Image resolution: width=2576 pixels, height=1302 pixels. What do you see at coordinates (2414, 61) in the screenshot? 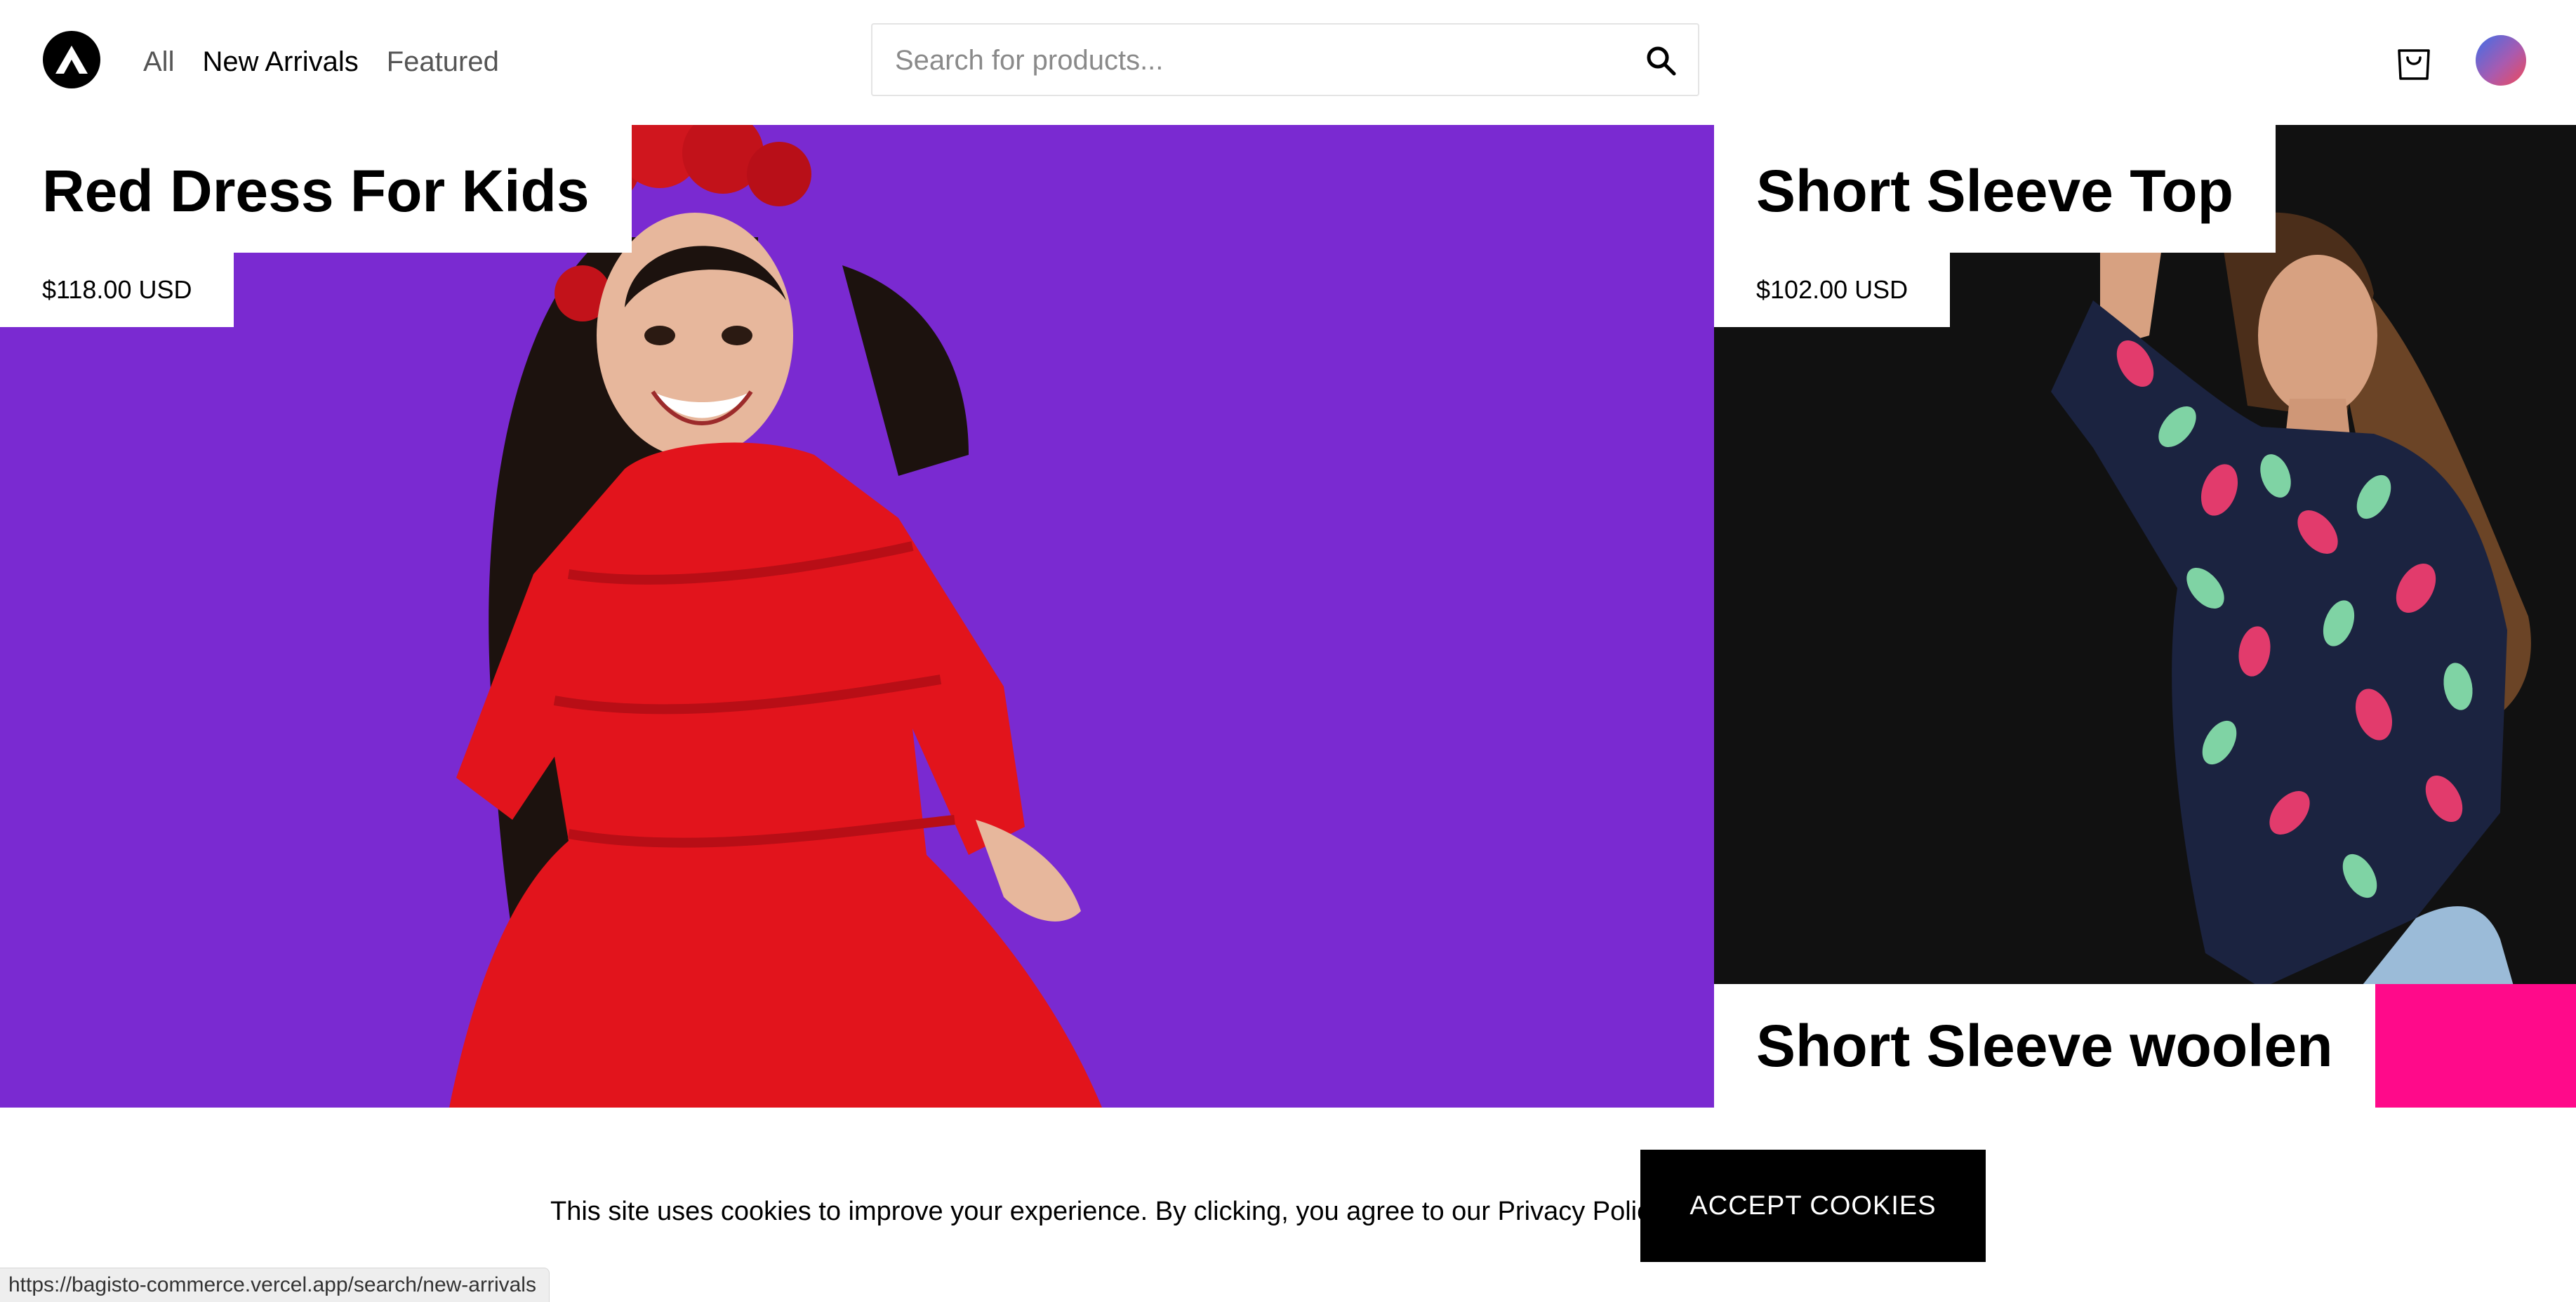
I see `shopping-bag-icon` at bounding box center [2414, 61].